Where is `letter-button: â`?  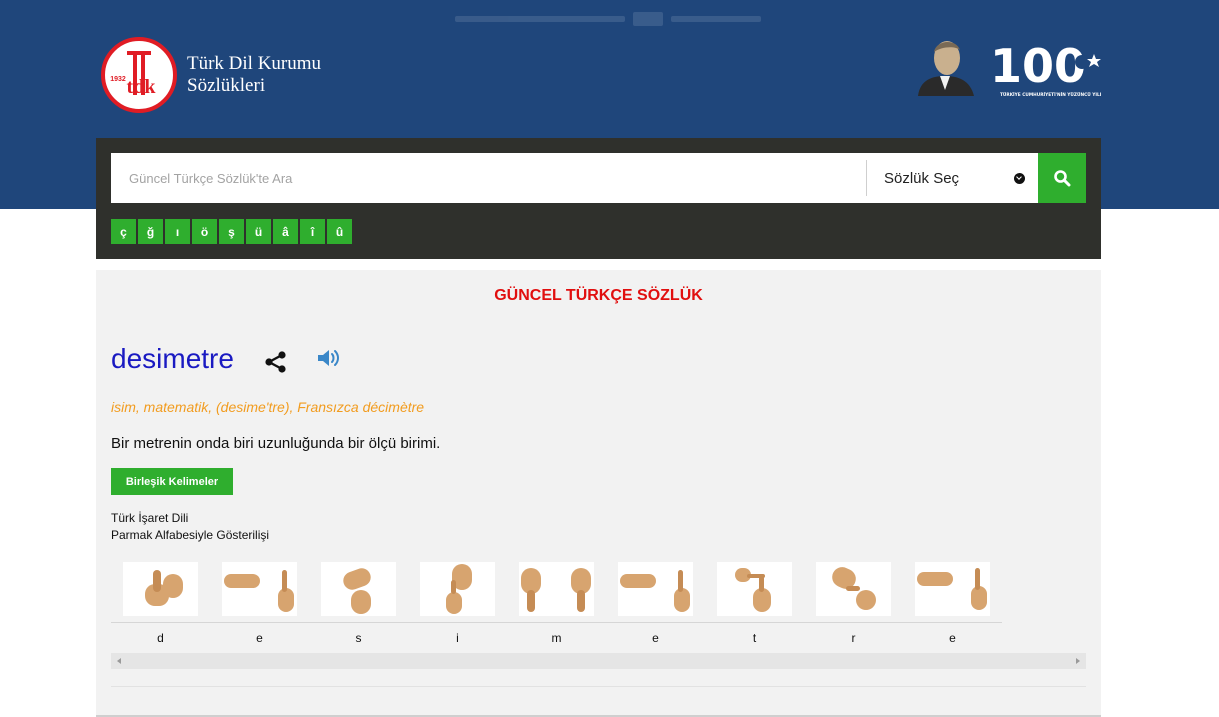
letter-button: â is located at coordinates (285, 231).